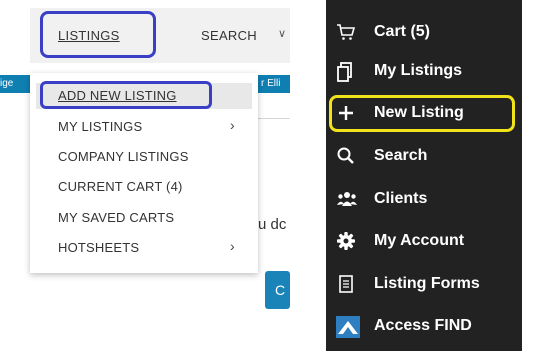  I want to click on background-divider, so click(274, 118).